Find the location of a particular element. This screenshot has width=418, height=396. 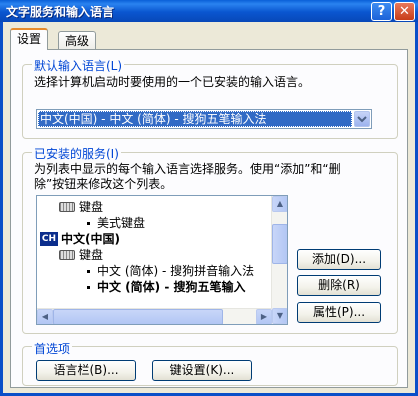

close-button: ✕ is located at coordinates (404, 11).